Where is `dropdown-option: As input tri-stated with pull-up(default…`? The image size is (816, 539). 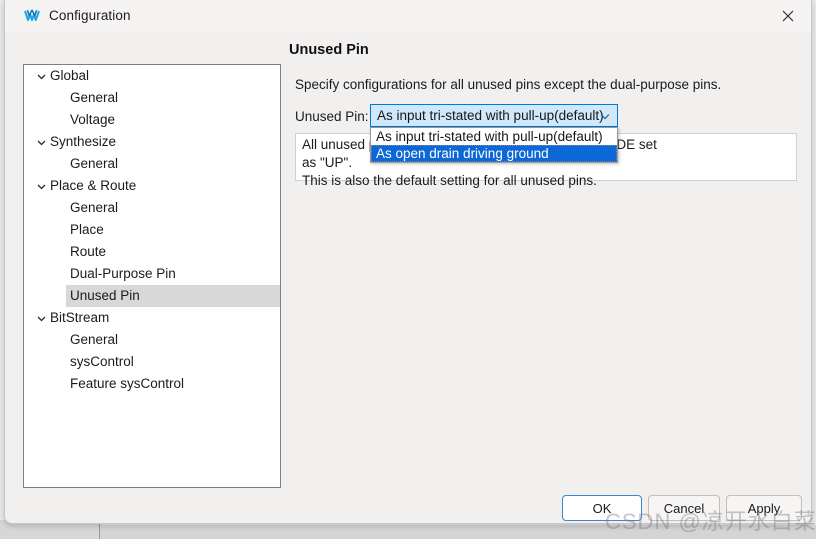 dropdown-option: As input tri-stated with pull-up(default… is located at coordinates (494, 136).